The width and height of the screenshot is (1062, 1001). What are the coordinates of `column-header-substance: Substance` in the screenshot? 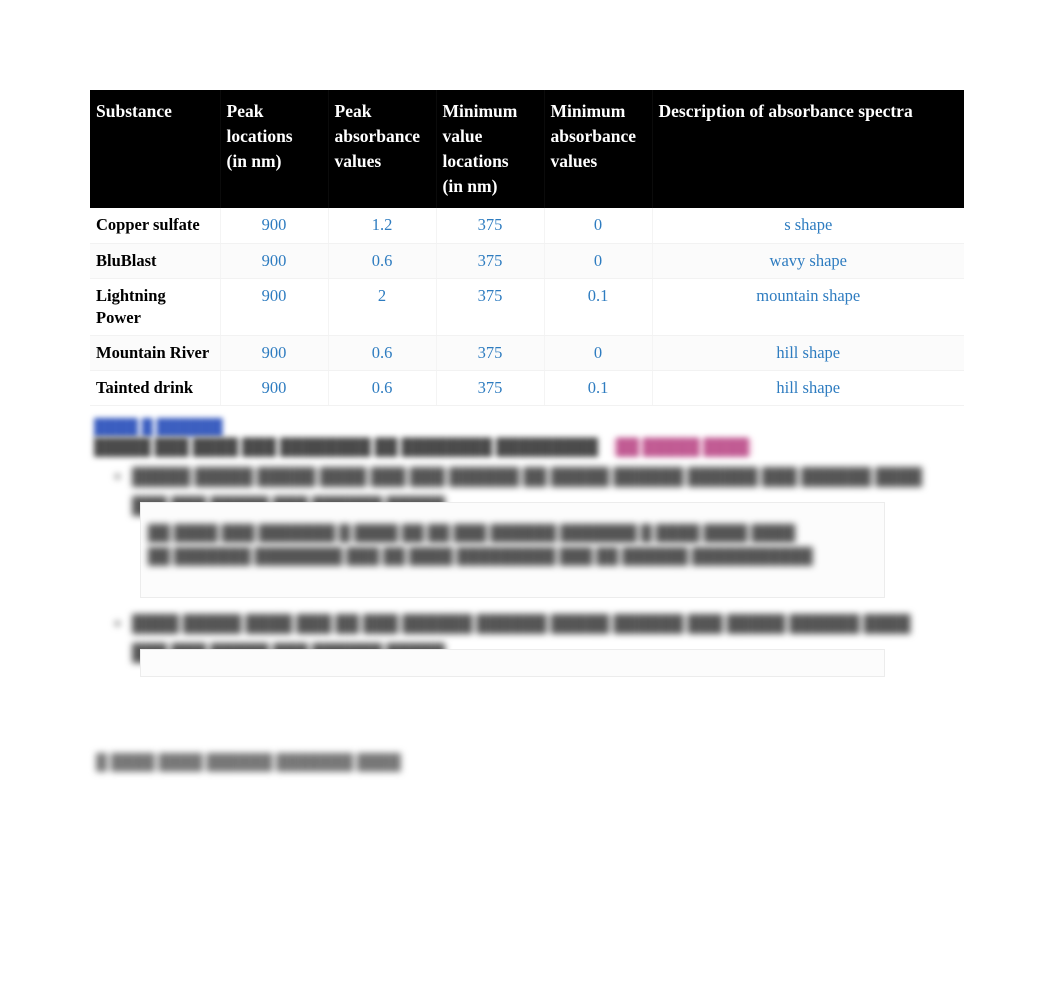 It's located at (155, 149).